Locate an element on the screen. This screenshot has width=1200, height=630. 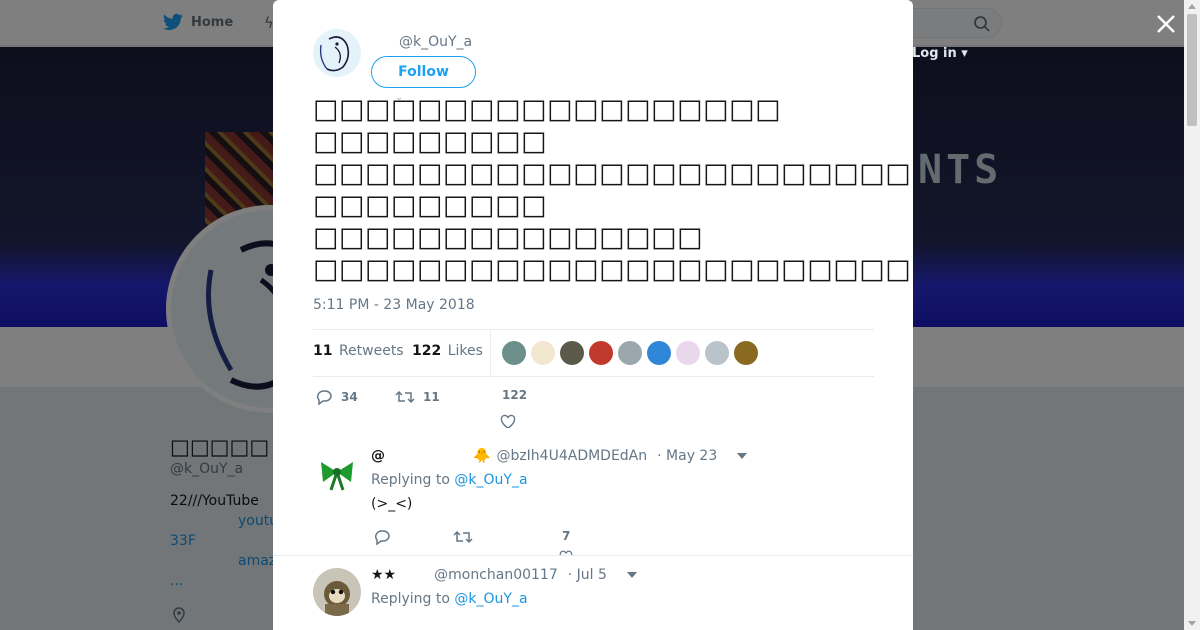
follow-button: Follow is located at coordinates (423, 72).